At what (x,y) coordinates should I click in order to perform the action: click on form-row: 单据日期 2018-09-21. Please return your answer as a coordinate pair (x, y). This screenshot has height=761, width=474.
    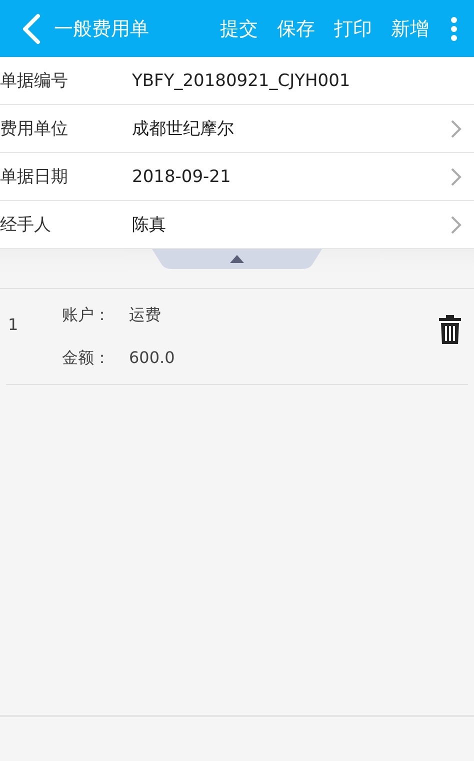
    Looking at the image, I should click on (237, 177).